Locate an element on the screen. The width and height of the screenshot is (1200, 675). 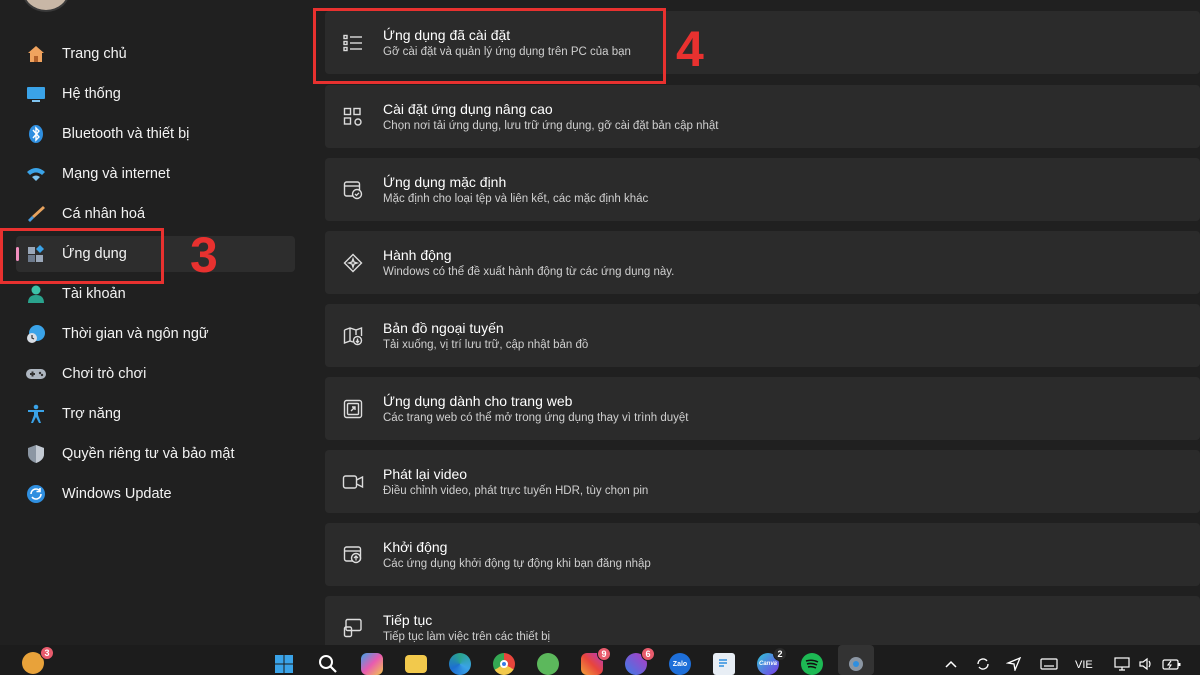
copilot-icon is located at coordinates (372, 664).